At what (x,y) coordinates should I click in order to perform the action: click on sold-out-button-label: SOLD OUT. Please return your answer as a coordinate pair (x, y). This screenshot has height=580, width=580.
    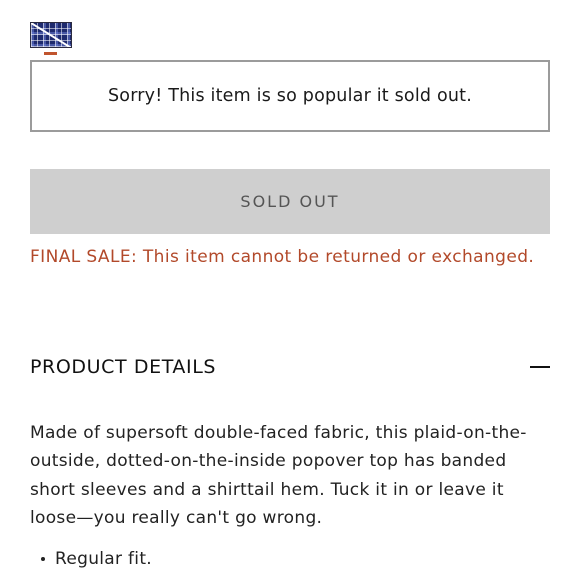
    Looking at the image, I should click on (290, 201).